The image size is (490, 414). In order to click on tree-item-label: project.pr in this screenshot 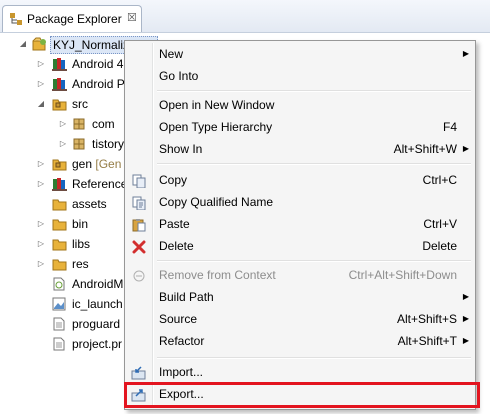, I will do `click(97, 344)`.